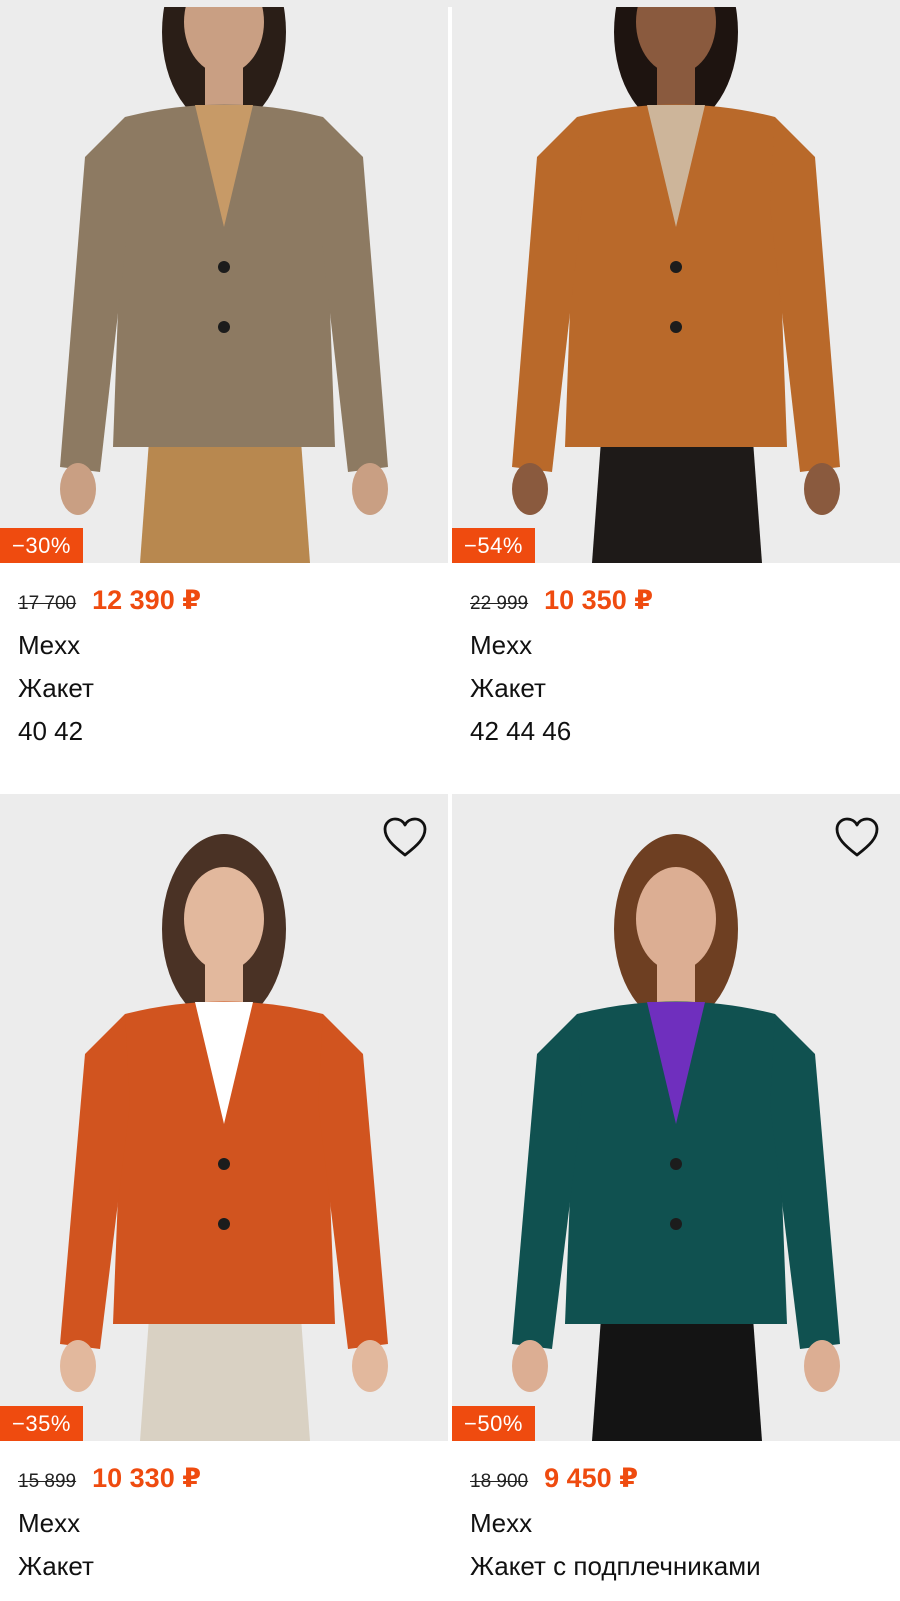 The height and width of the screenshot is (1601, 900). Describe the element at coordinates (499, 603) in the screenshot. I see `old-price: 22 999` at that location.